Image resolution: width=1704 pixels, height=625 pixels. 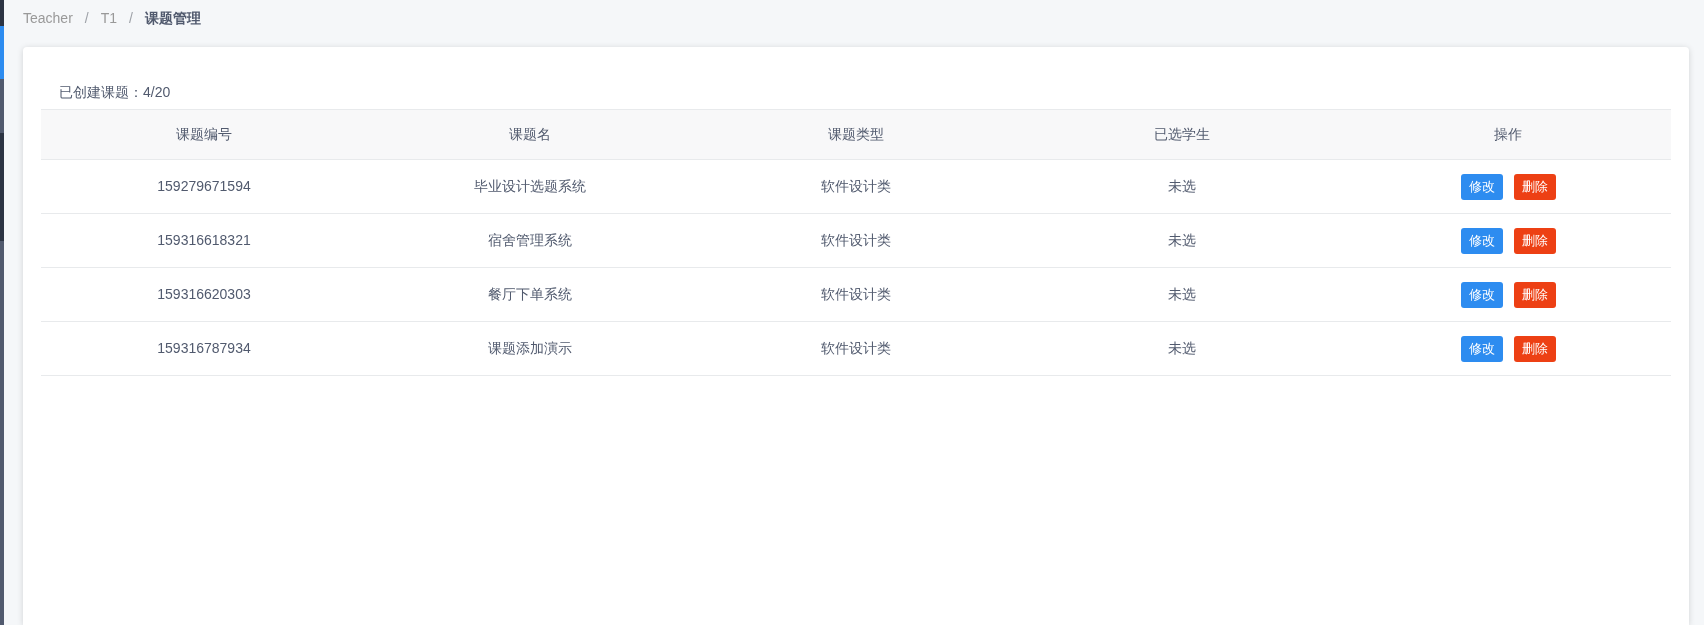 I want to click on column-header: 已选学生, so click(x=1182, y=134).